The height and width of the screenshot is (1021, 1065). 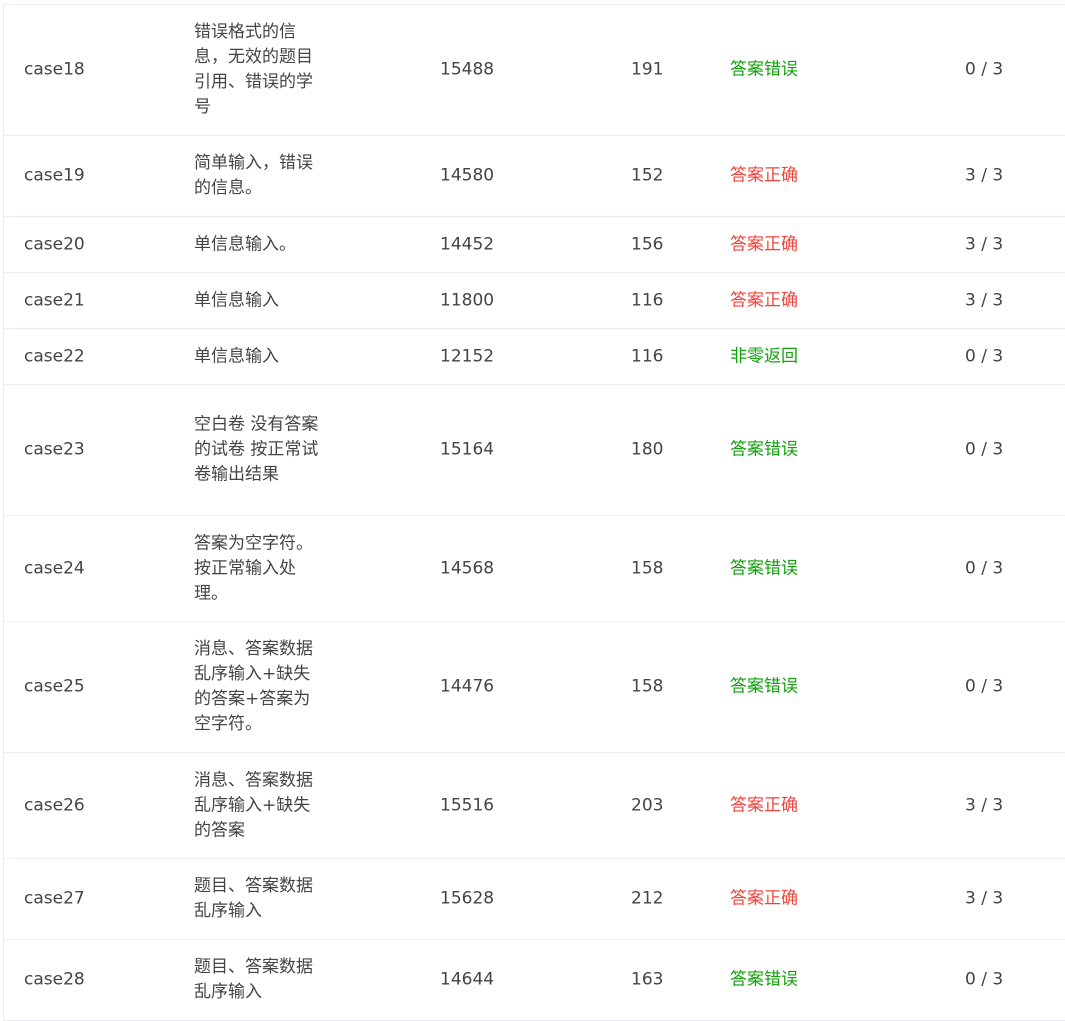 I want to click on case-name: case21, so click(x=54, y=300).